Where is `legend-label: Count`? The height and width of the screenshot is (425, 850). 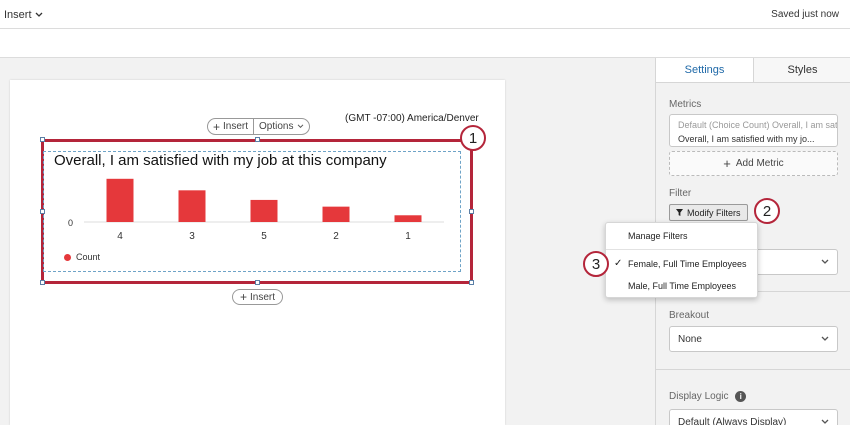 legend-label: Count is located at coordinates (88, 257).